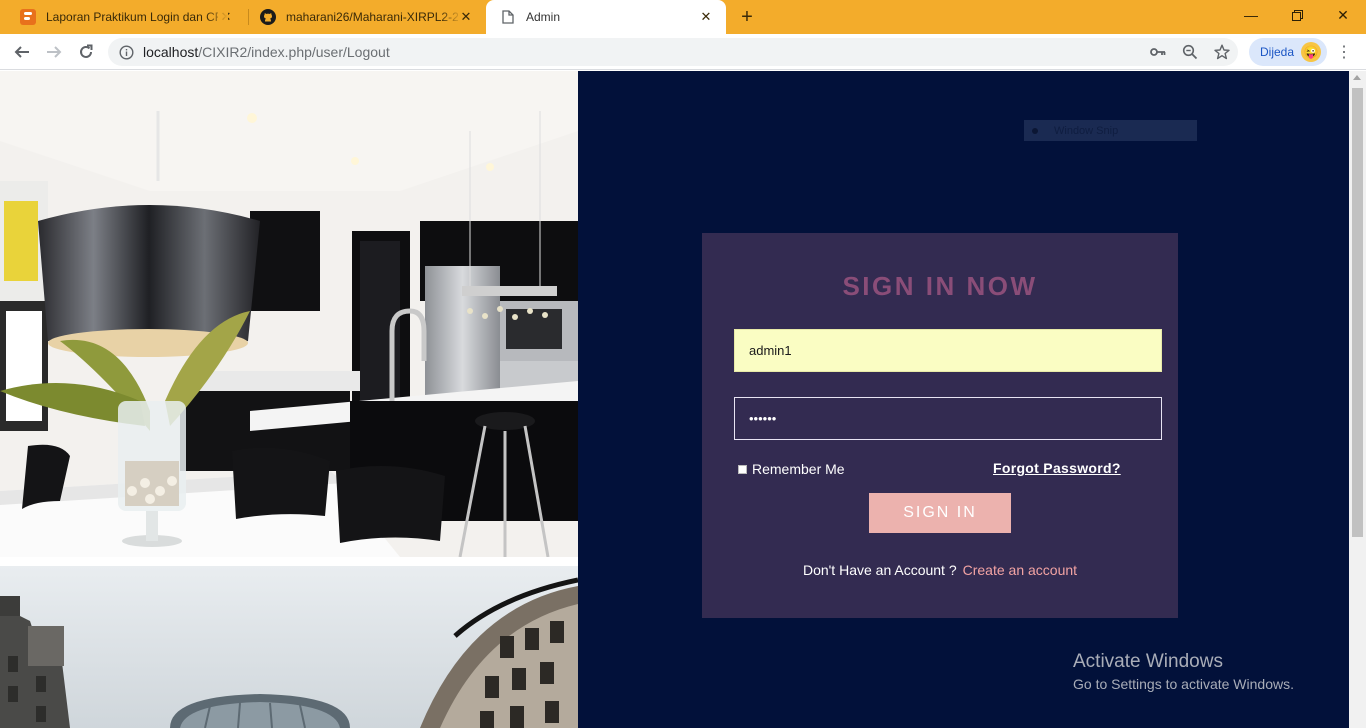 The image size is (1366, 728). What do you see at coordinates (742, 469) in the screenshot?
I see `remember-checkbox` at bounding box center [742, 469].